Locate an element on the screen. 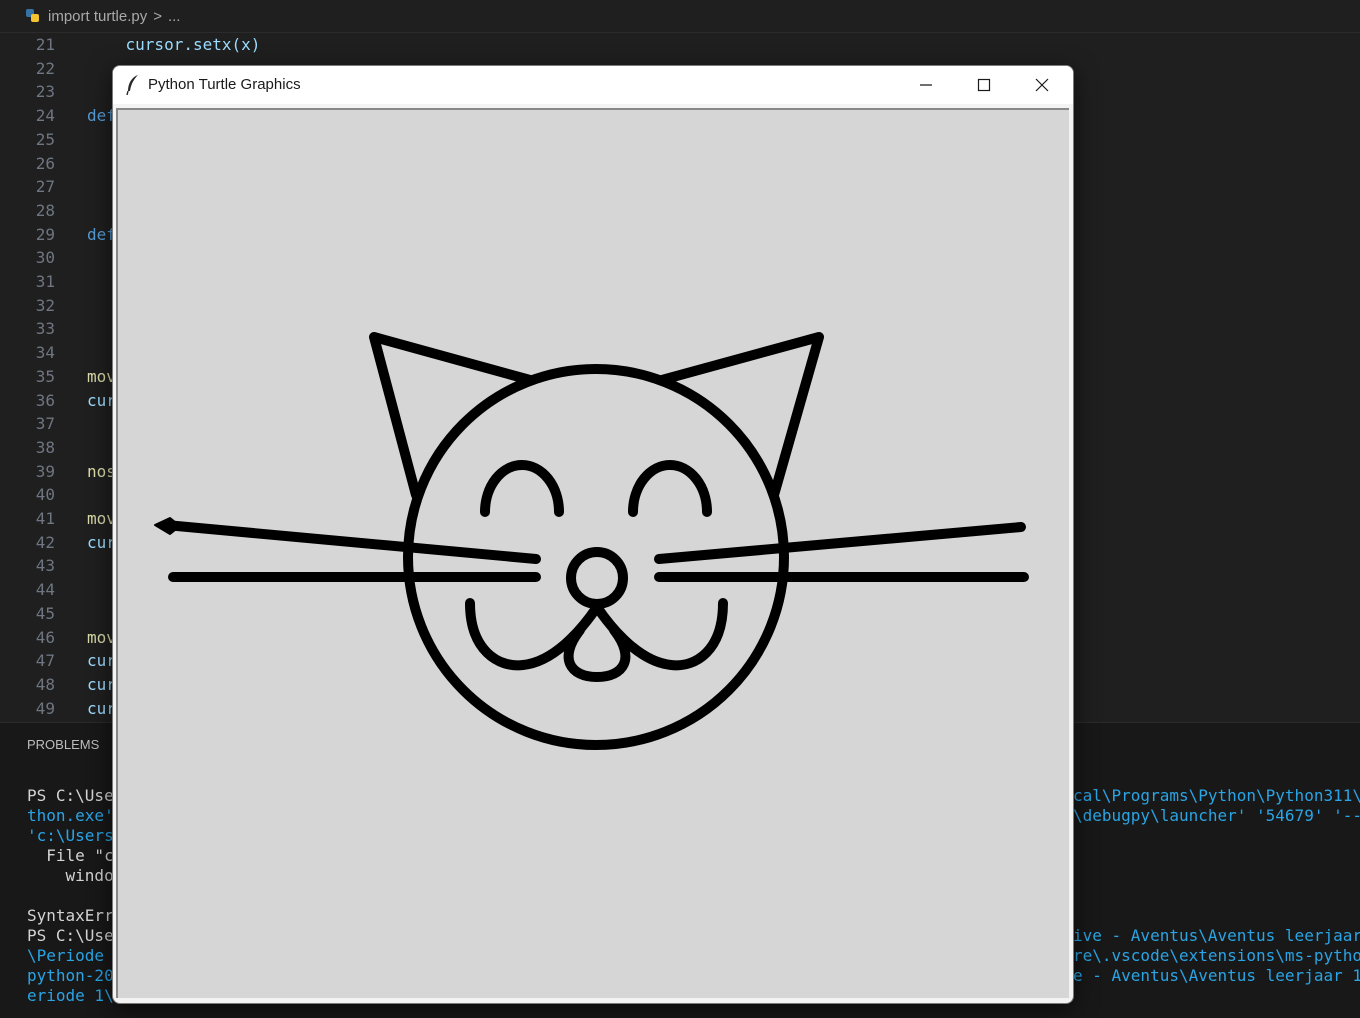  maximize-icon is located at coordinates (984, 85).